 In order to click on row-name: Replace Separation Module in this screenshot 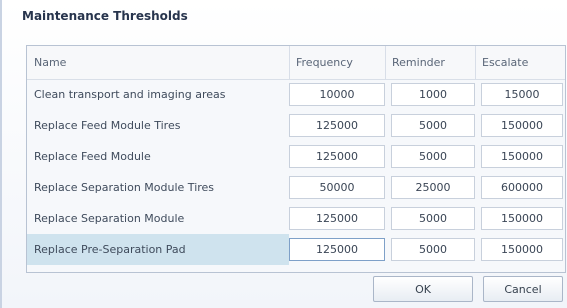, I will do `click(109, 218)`.